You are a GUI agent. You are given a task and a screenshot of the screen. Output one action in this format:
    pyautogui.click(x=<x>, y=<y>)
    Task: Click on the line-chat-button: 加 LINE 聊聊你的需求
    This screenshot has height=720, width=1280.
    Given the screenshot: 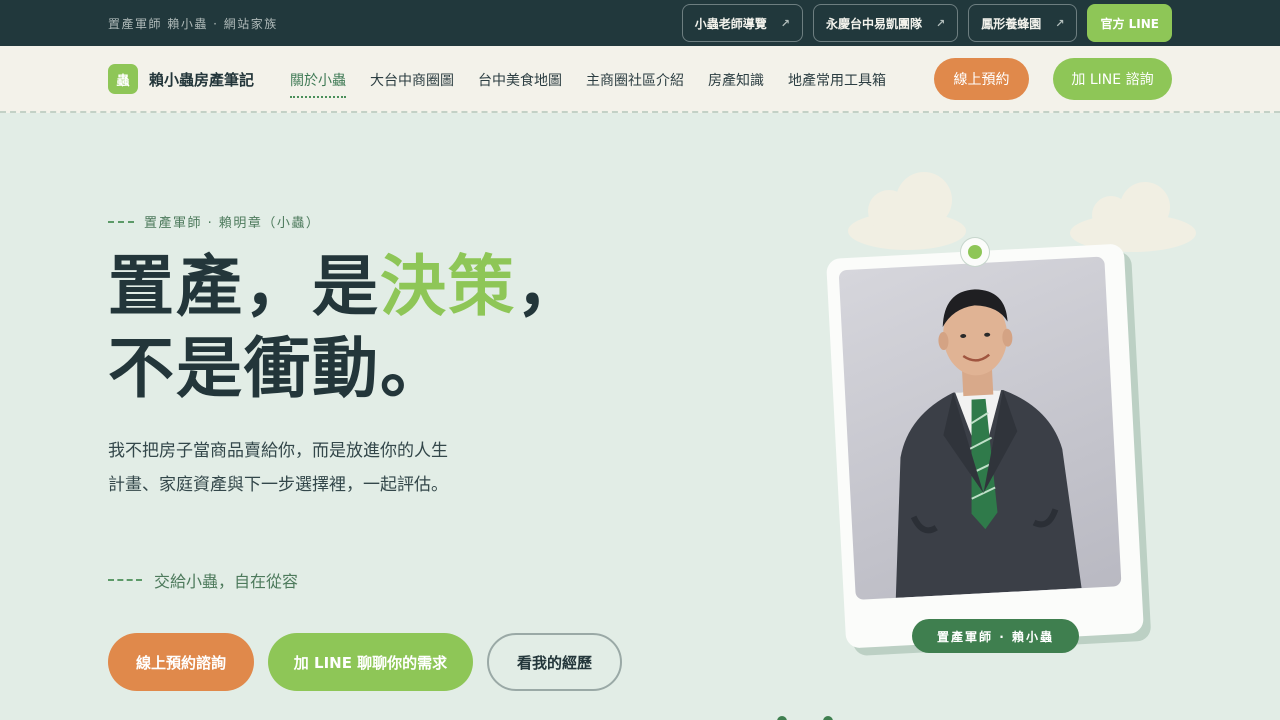 What is the action you would take?
    pyautogui.click(x=370, y=662)
    